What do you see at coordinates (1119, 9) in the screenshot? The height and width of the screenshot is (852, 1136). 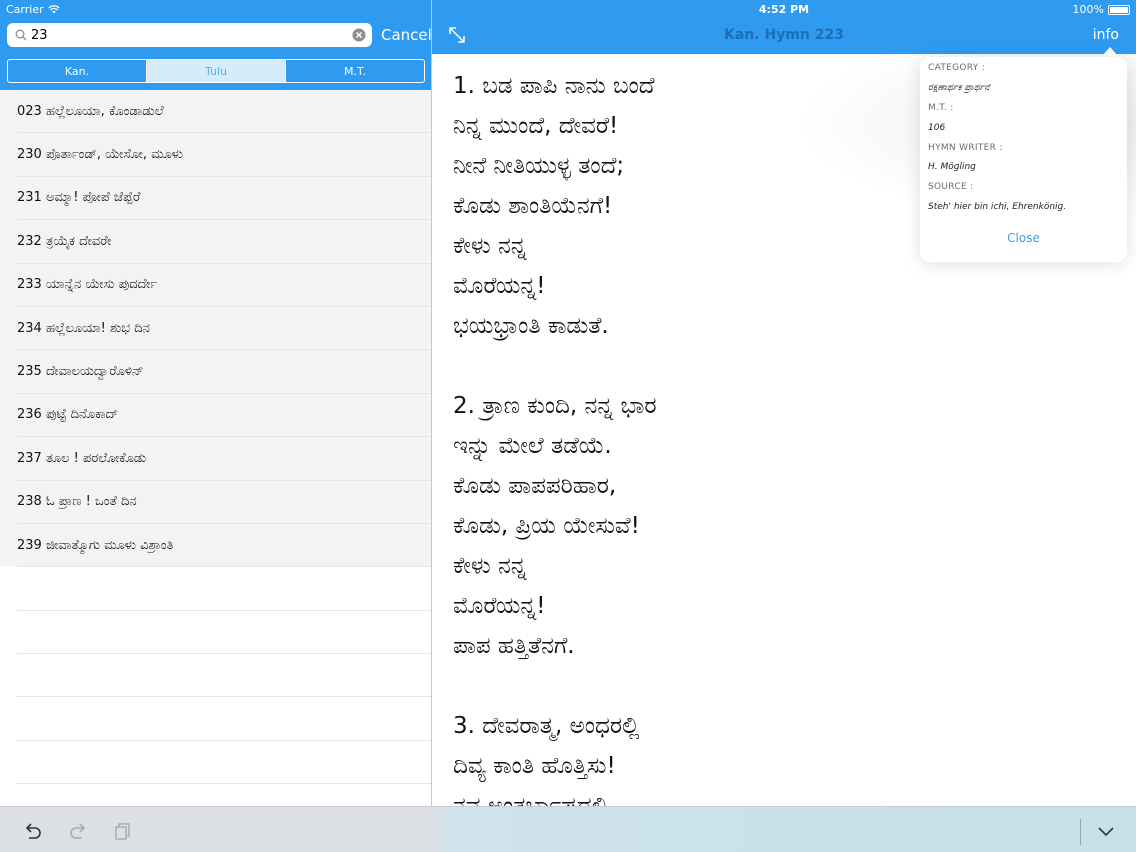 I see `battery-icon` at bounding box center [1119, 9].